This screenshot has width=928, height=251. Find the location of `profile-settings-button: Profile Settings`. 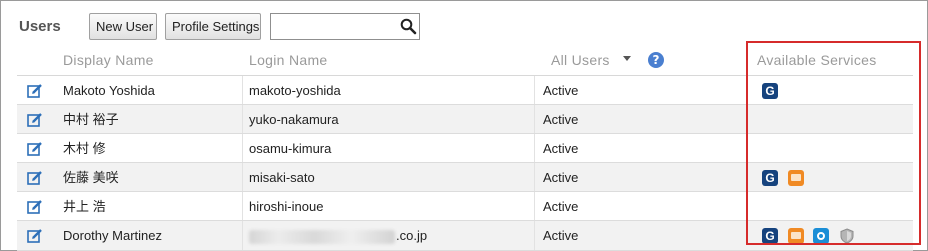

profile-settings-button: Profile Settings is located at coordinates (213, 26).